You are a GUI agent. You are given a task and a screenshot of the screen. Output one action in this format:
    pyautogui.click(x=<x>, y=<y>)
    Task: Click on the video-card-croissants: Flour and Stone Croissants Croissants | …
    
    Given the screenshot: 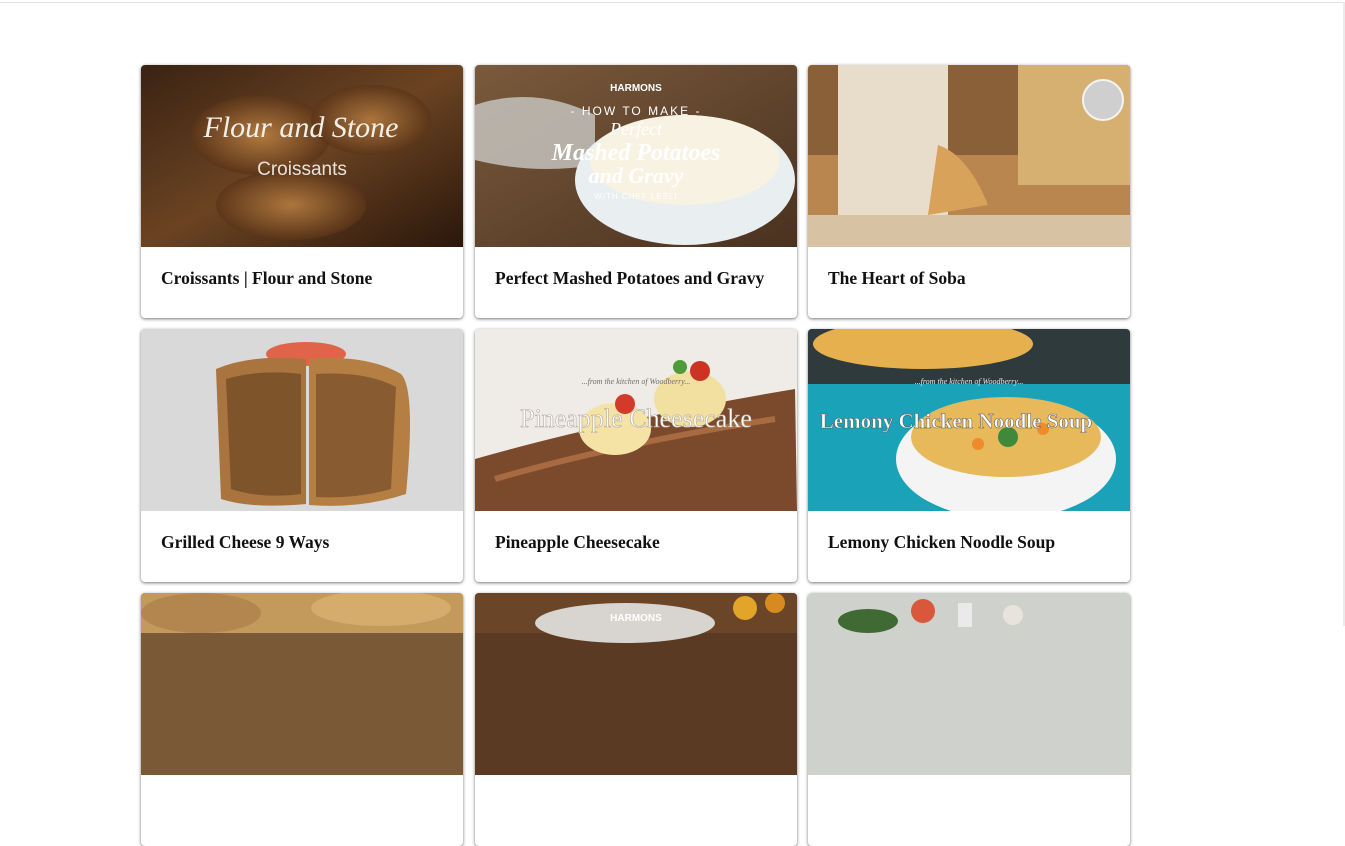 What is the action you would take?
    pyautogui.click(x=302, y=191)
    